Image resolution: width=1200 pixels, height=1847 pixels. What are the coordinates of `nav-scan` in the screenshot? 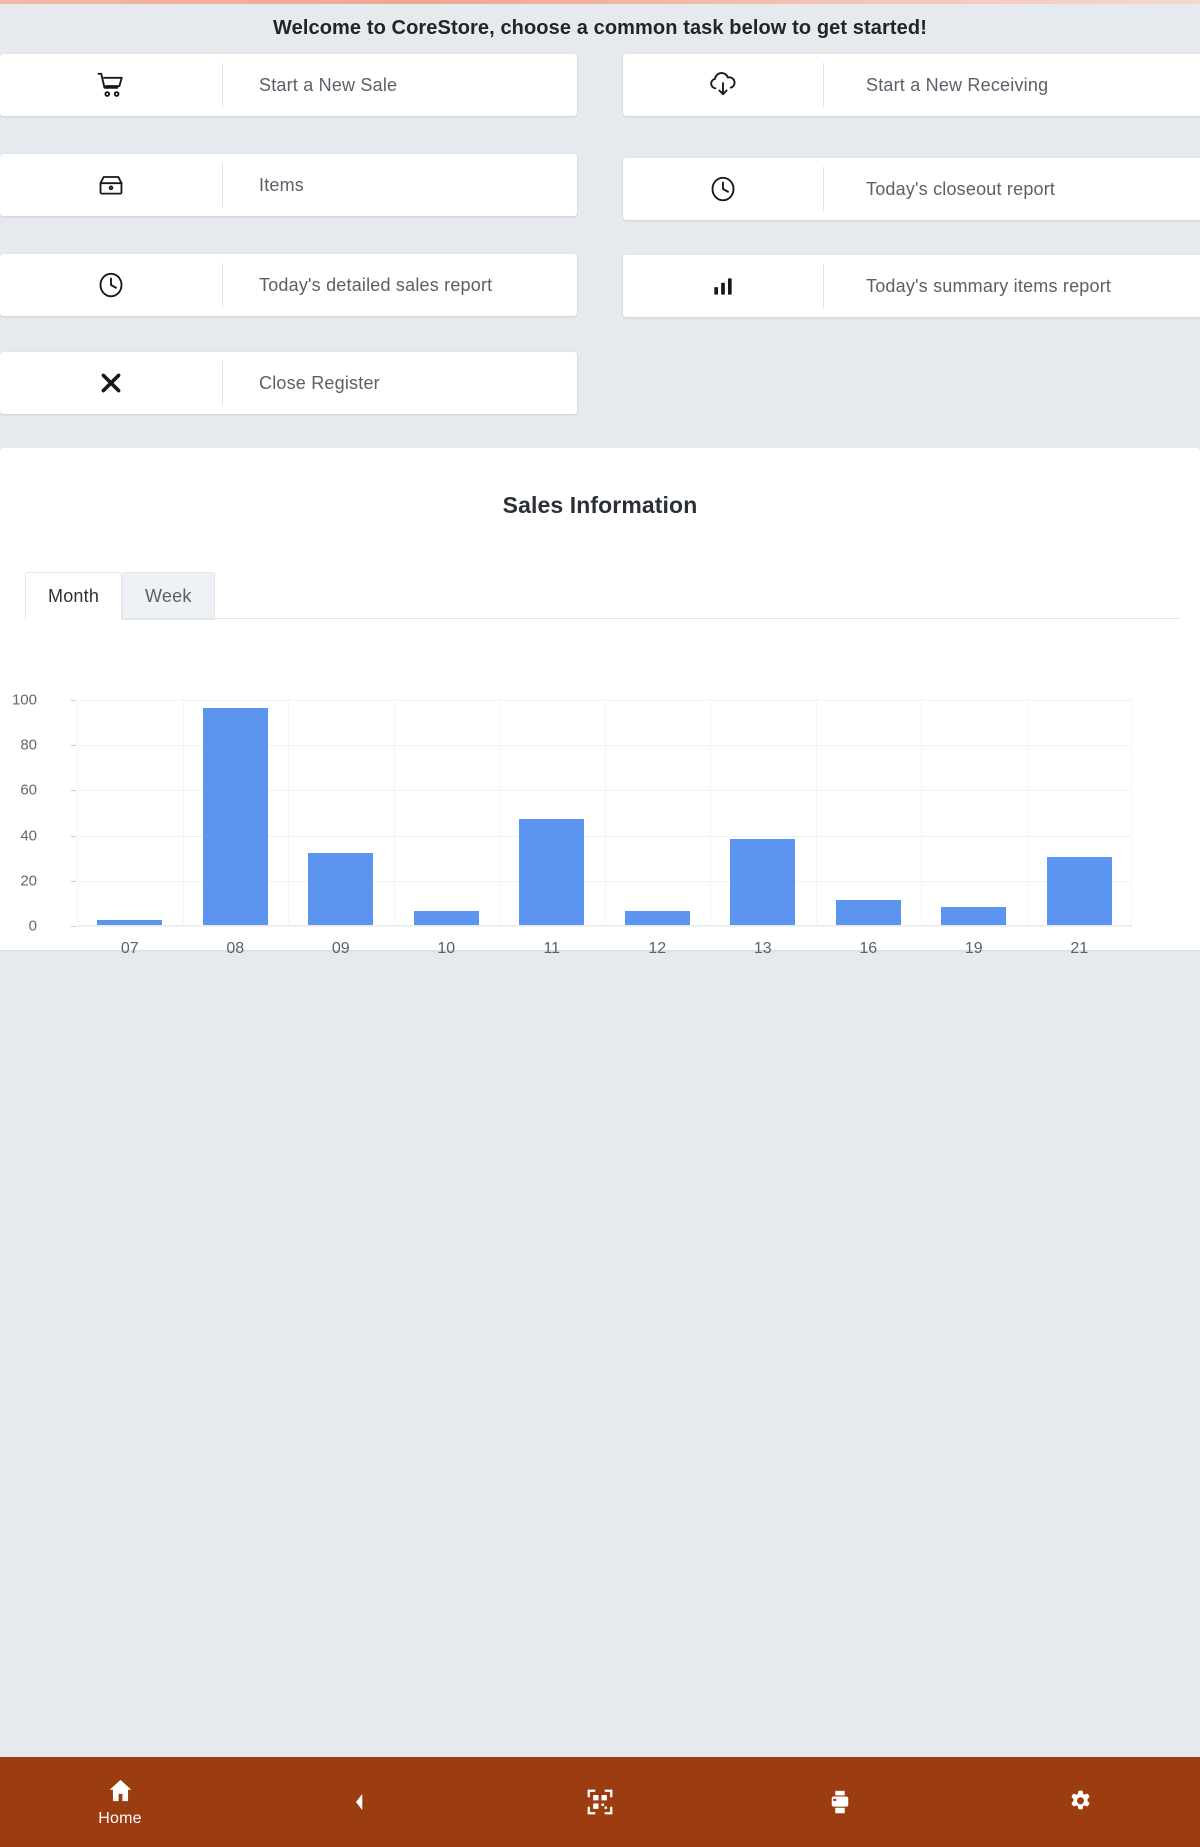 It's located at (600, 1802).